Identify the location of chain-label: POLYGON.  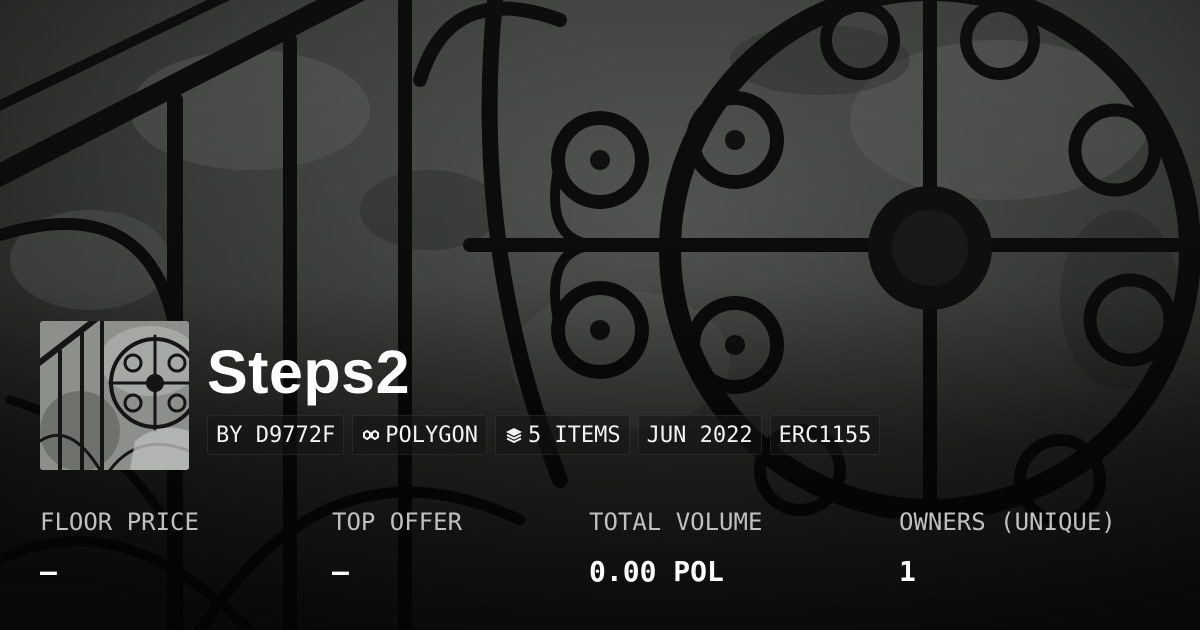
(431, 435).